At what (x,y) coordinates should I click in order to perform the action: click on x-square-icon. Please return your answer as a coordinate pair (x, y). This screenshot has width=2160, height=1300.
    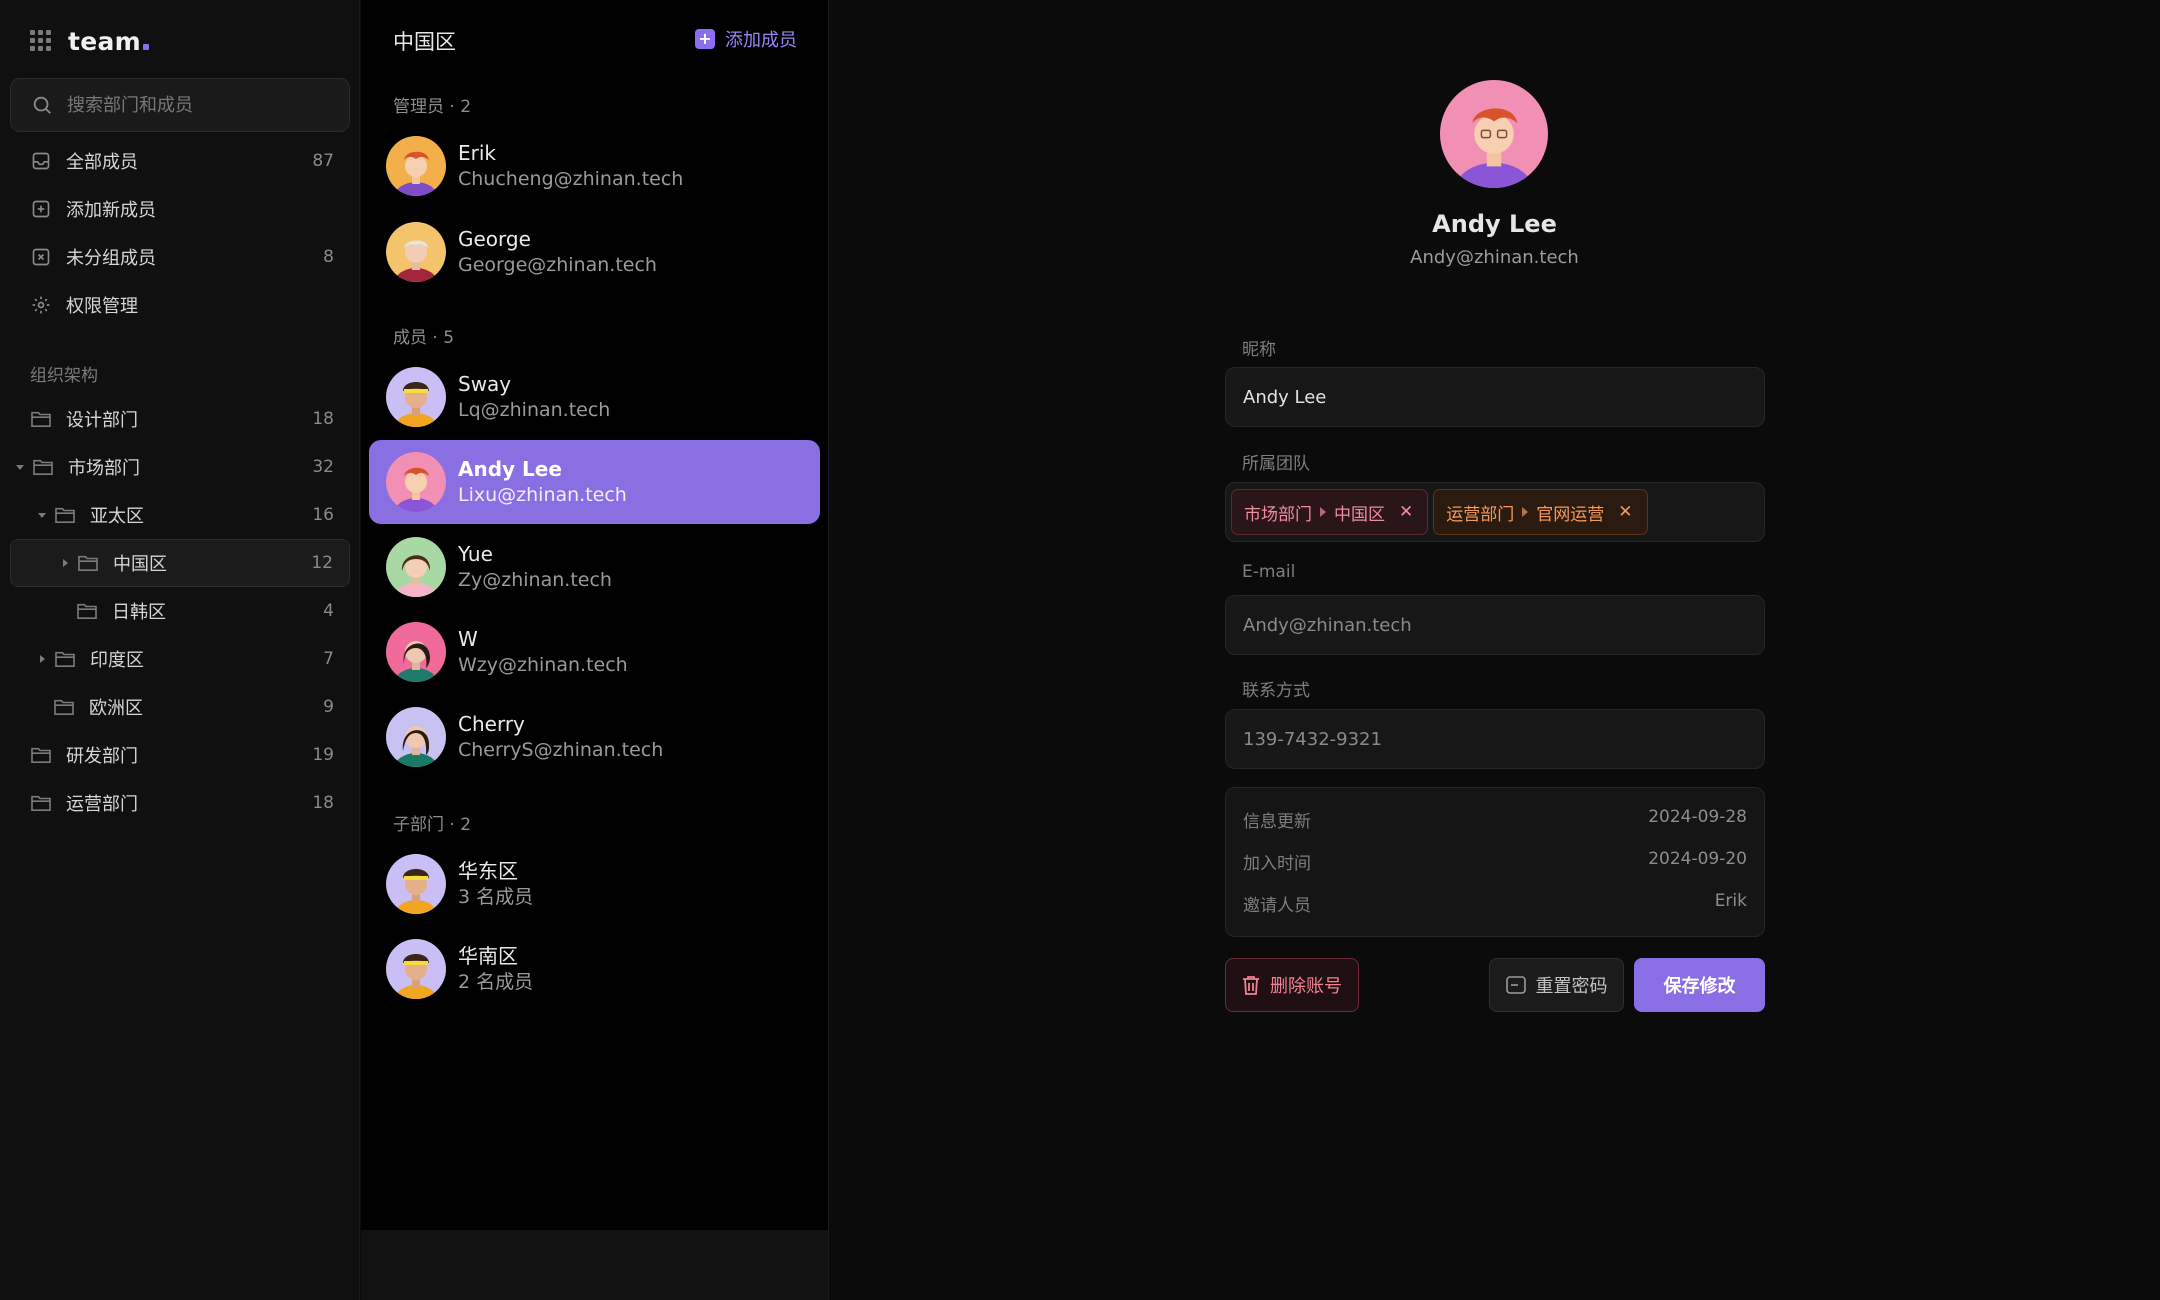
    Looking at the image, I should click on (41, 257).